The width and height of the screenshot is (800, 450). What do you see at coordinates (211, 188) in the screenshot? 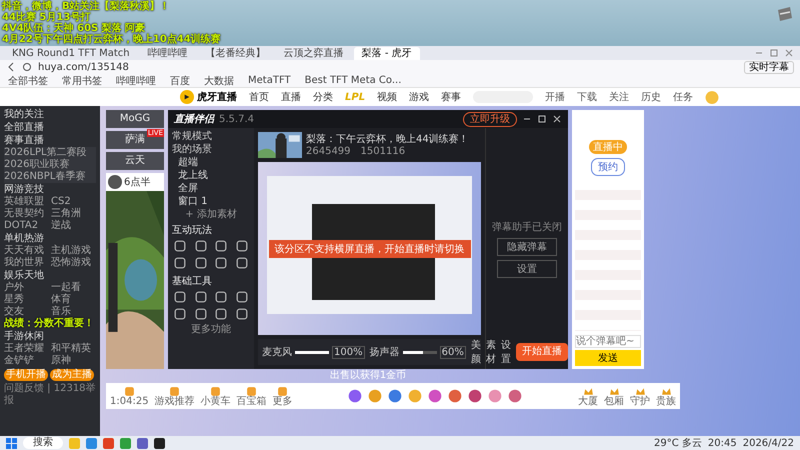
I see `scene-item: 全屏` at bounding box center [211, 188].